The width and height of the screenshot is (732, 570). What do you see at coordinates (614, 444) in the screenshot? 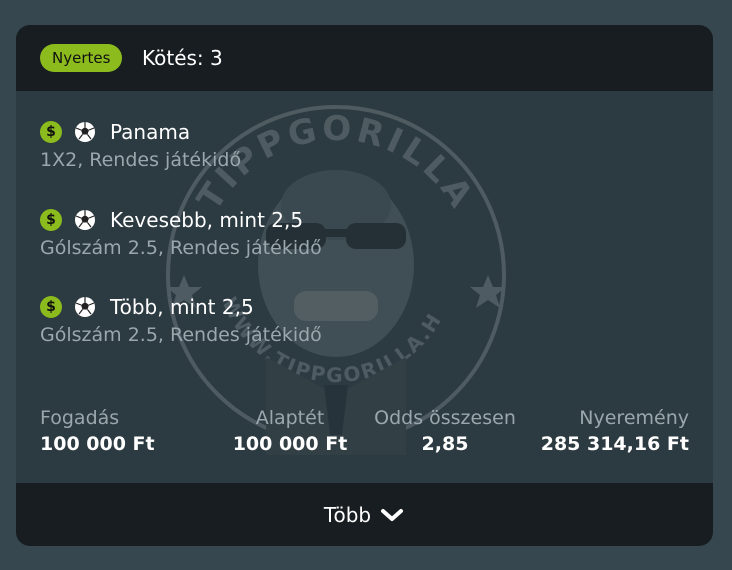
I see `winnings-value: 285 314,16 Ft` at bounding box center [614, 444].